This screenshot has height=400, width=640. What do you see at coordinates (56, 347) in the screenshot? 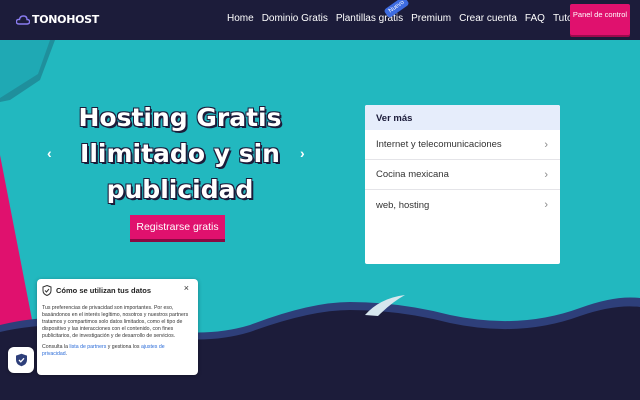
I see `consent-footer-prefix: Consulta la` at bounding box center [56, 347].